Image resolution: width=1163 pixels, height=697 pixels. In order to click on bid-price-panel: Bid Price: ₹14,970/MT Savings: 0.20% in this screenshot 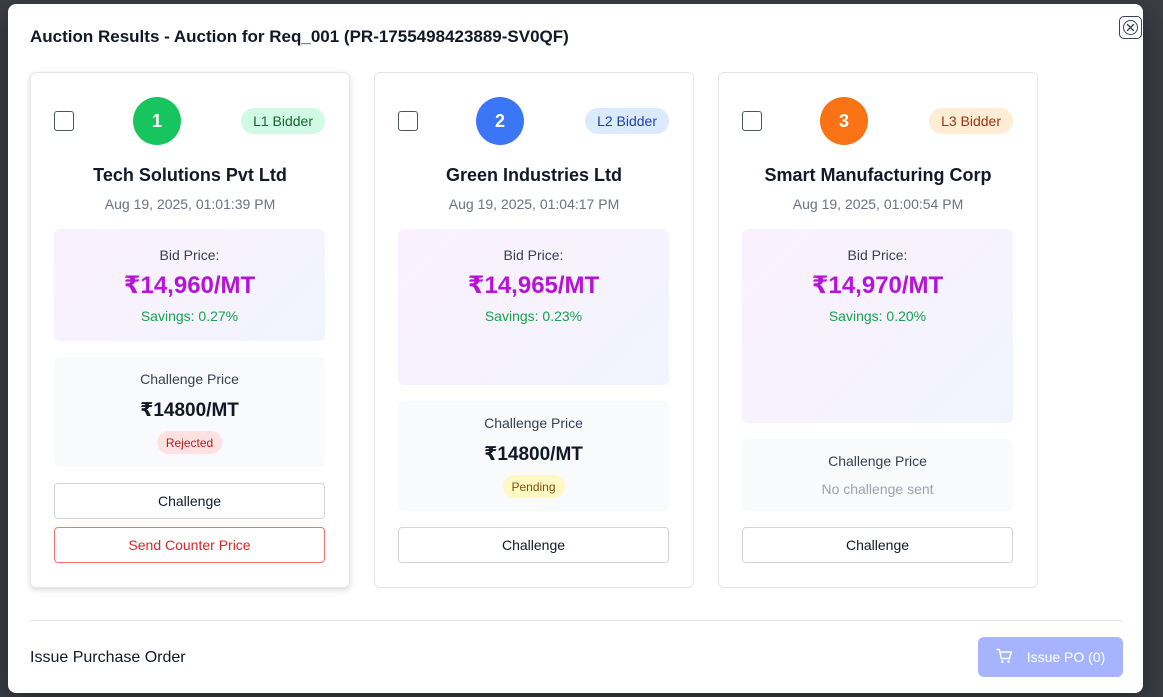, I will do `click(877, 326)`.